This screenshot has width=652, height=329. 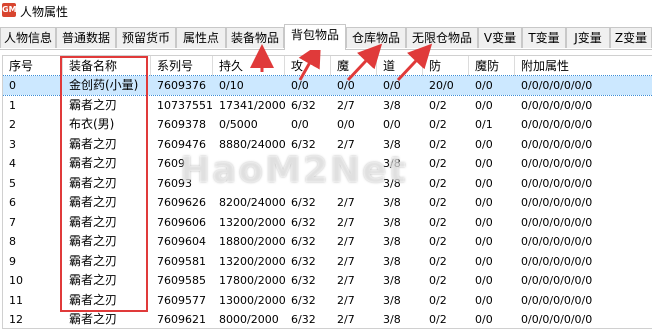 I want to click on table-cell: 7609376, so click(x=181, y=85).